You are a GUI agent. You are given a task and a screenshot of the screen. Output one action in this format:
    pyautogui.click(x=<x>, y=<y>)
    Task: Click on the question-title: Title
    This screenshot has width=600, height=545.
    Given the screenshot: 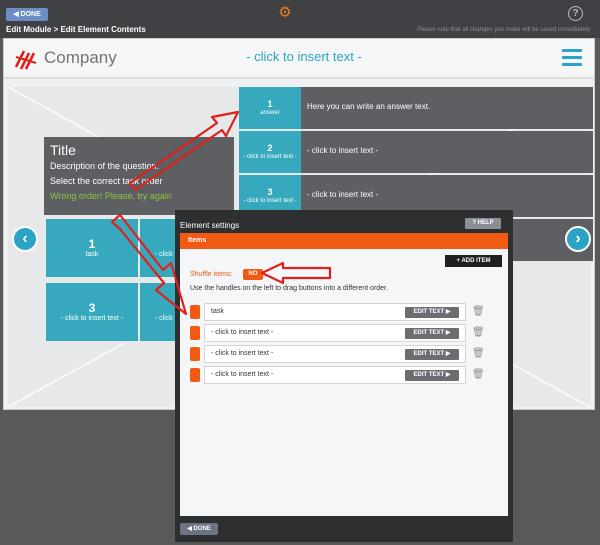 What is the action you would take?
    pyautogui.click(x=63, y=150)
    